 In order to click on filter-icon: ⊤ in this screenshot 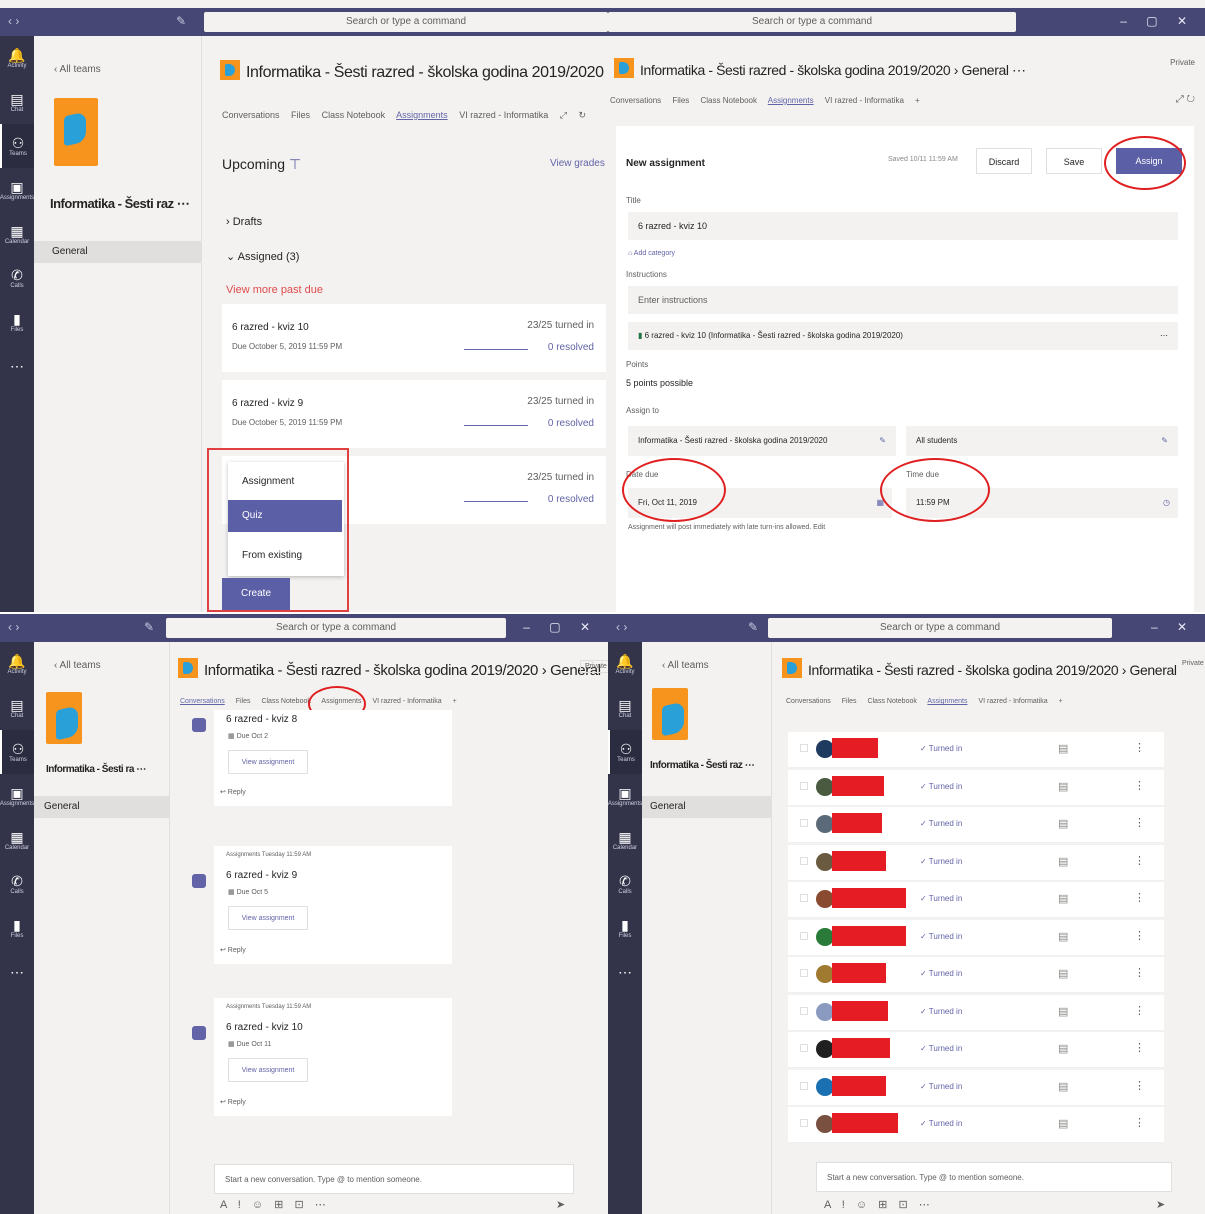, I will do `click(295, 164)`.